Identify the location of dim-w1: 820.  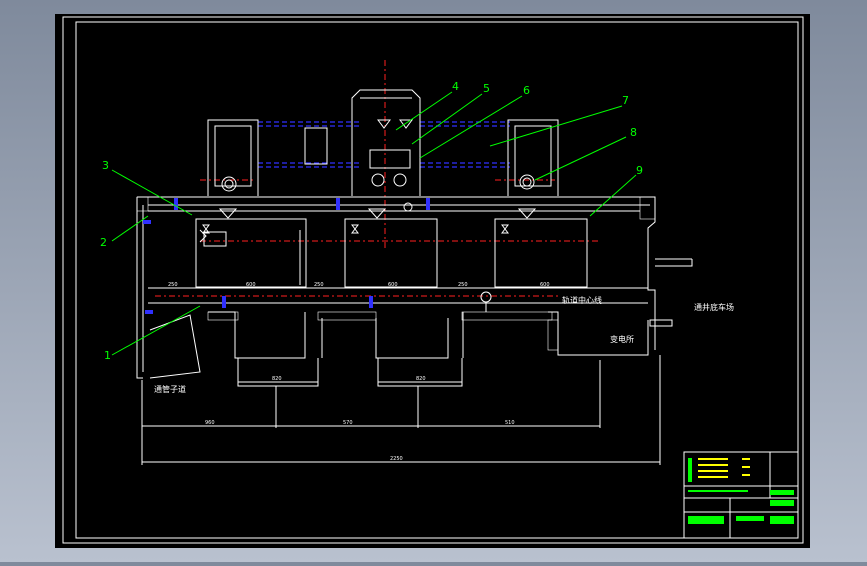
(277, 379).